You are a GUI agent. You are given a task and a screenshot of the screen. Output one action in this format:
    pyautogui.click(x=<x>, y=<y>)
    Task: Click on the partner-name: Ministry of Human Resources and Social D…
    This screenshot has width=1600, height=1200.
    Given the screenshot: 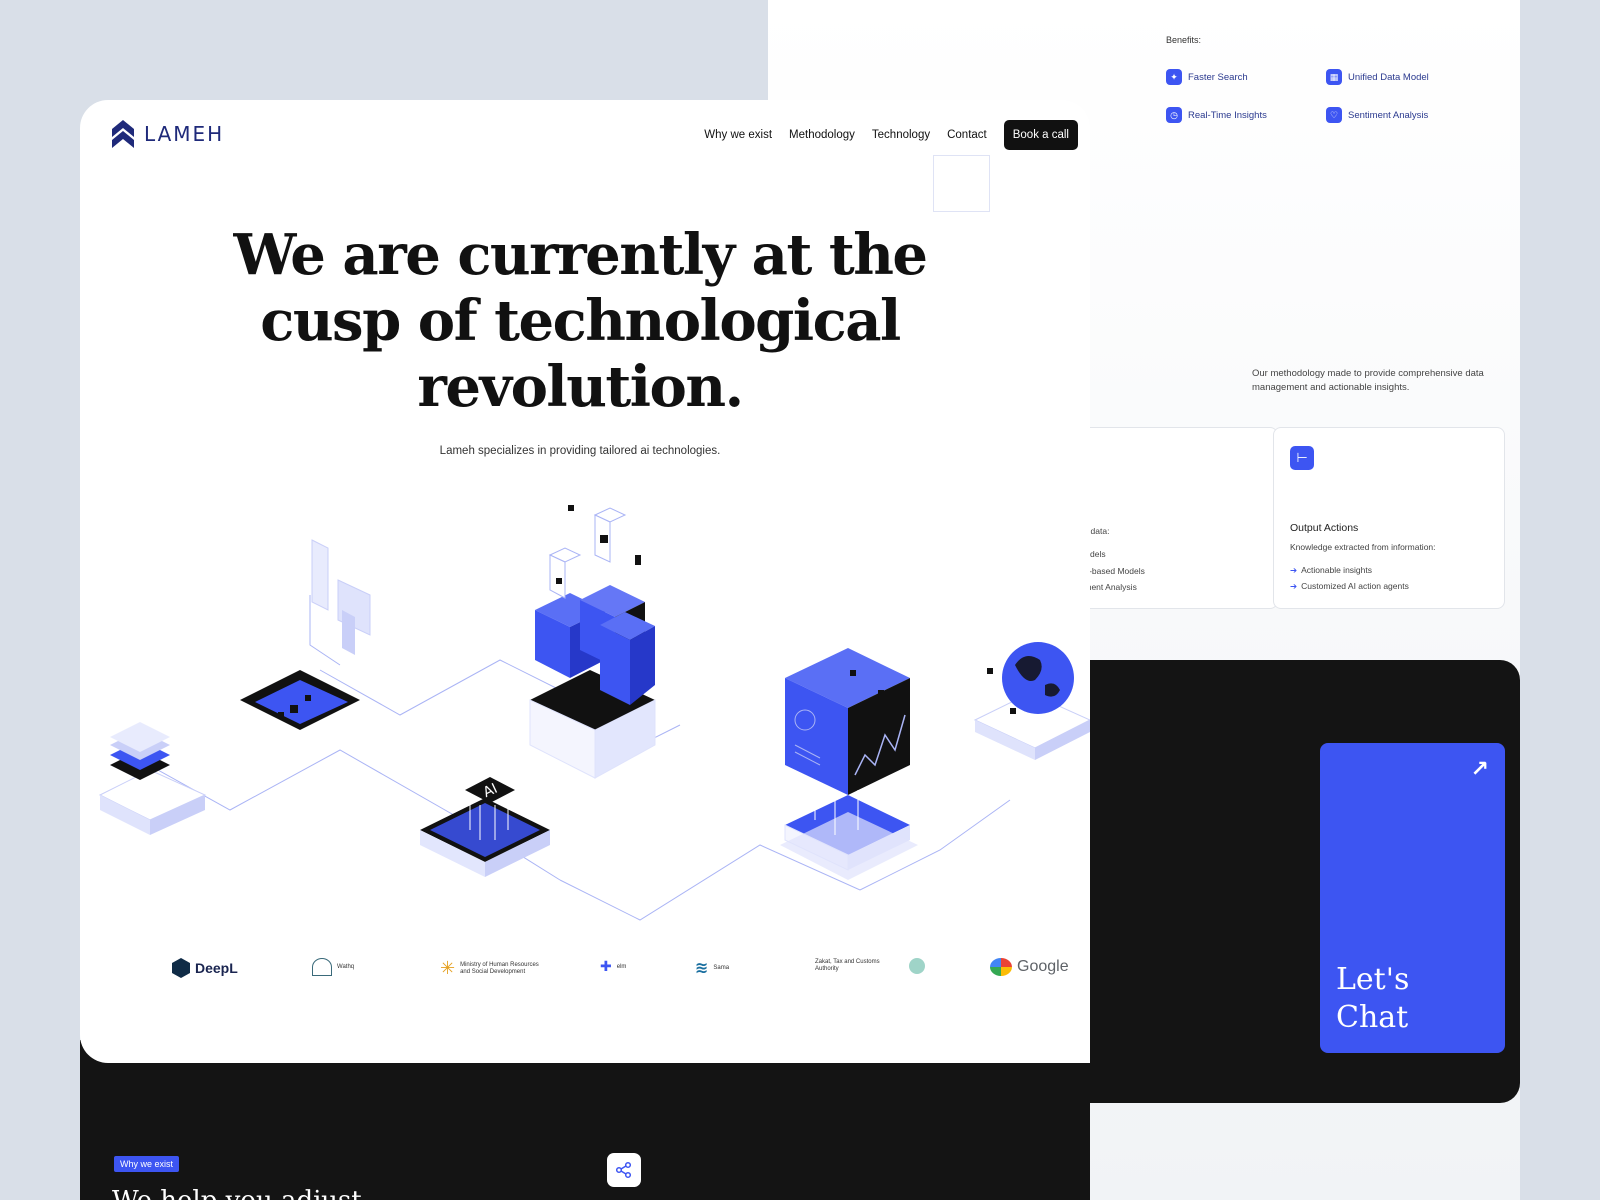 What is the action you would take?
    pyautogui.click(x=499, y=968)
    